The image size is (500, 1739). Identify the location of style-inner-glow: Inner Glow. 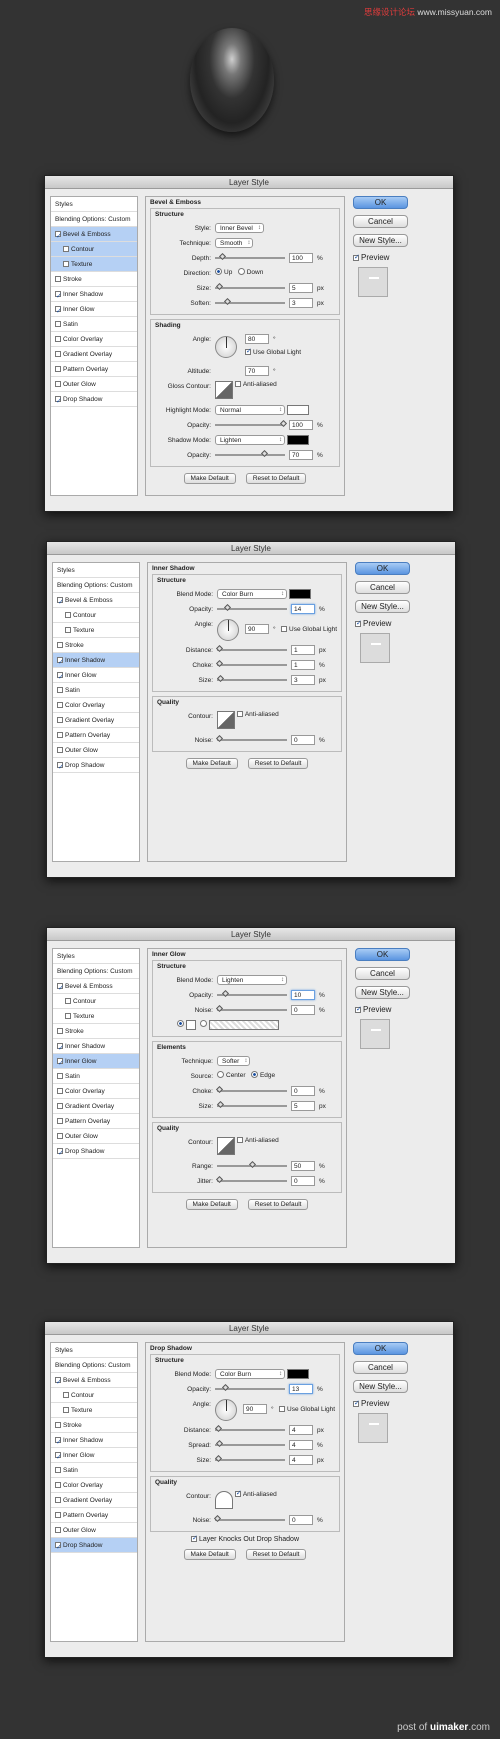
(94, 309).